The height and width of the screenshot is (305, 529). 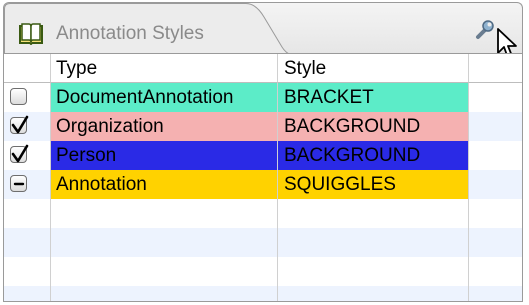 I want to click on style-cell: BRACKET, so click(x=373, y=97).